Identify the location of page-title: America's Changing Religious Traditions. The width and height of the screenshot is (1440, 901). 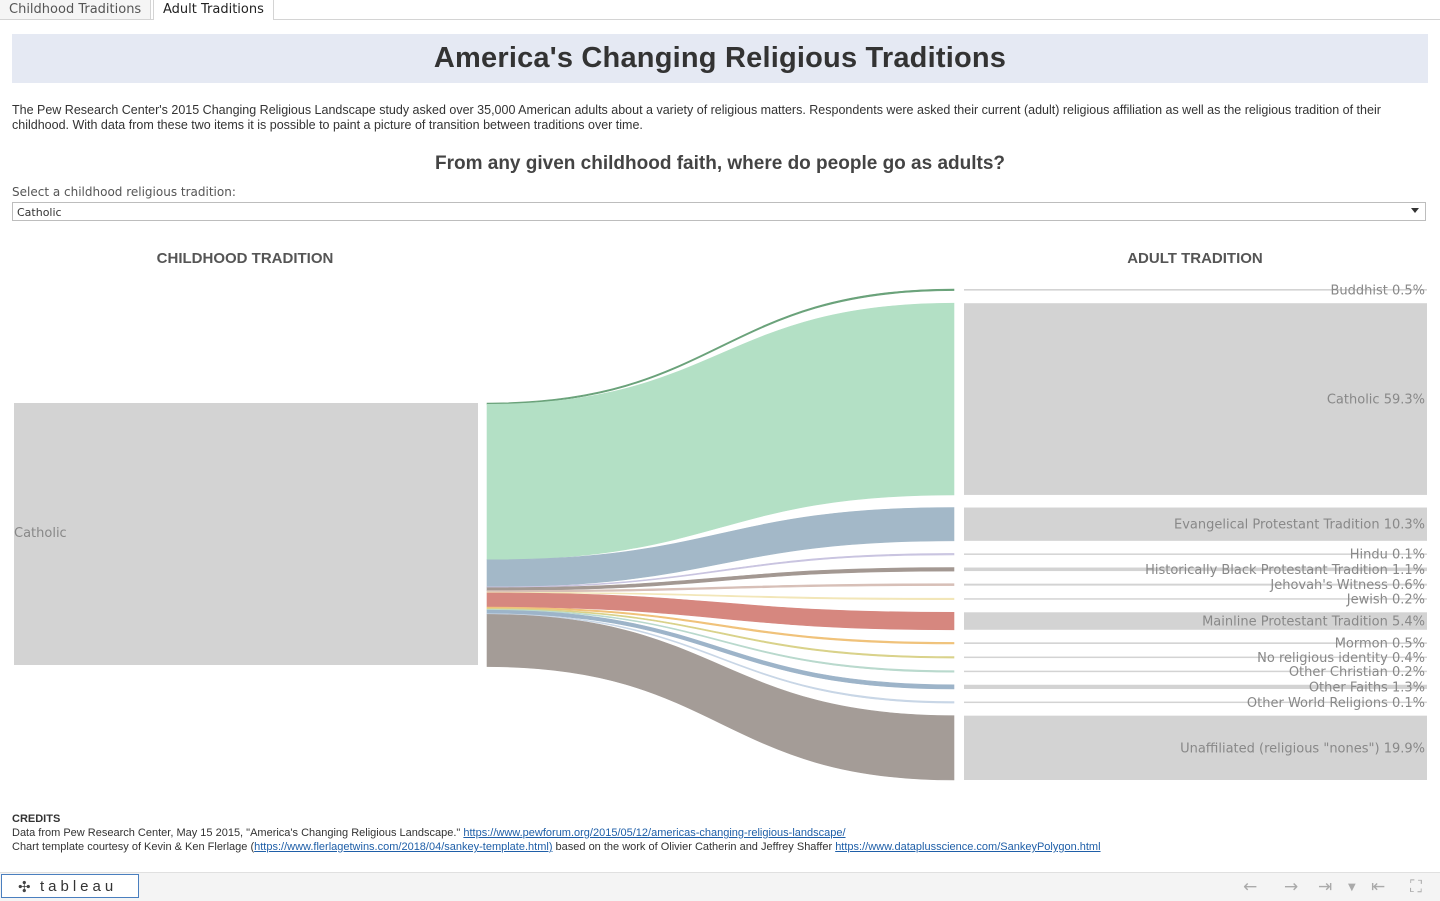
(720, 58).